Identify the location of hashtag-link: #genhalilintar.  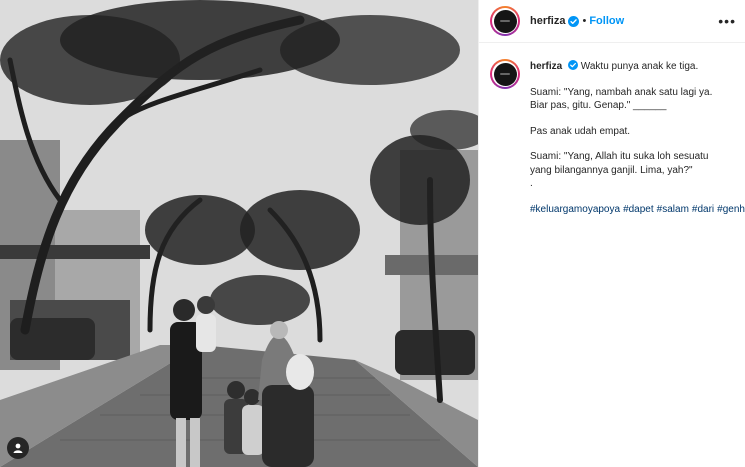
(731, 209).